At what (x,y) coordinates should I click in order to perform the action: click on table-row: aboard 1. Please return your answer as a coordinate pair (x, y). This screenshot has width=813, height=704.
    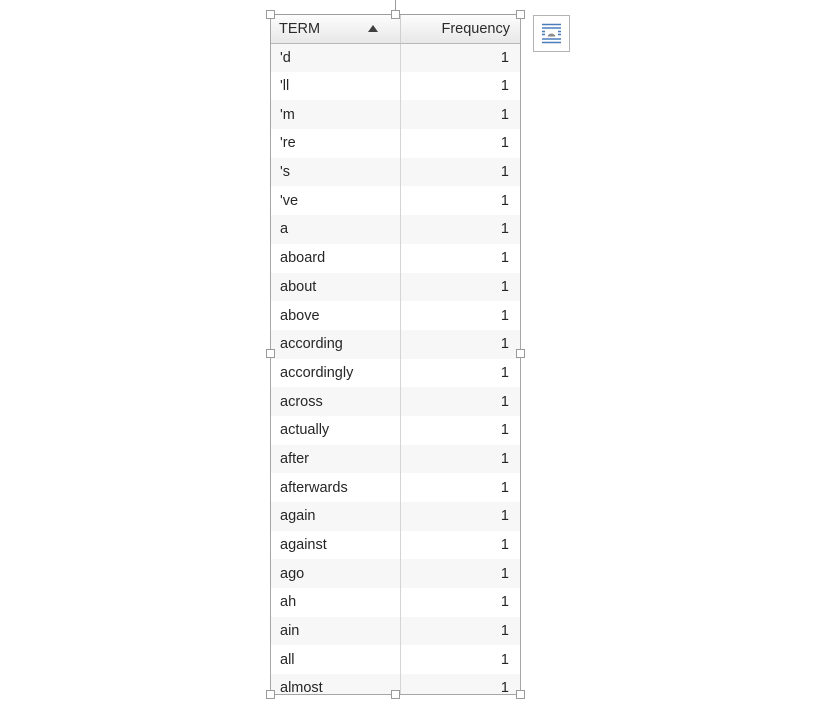
    Looking at the image, I should click on (395, 258).